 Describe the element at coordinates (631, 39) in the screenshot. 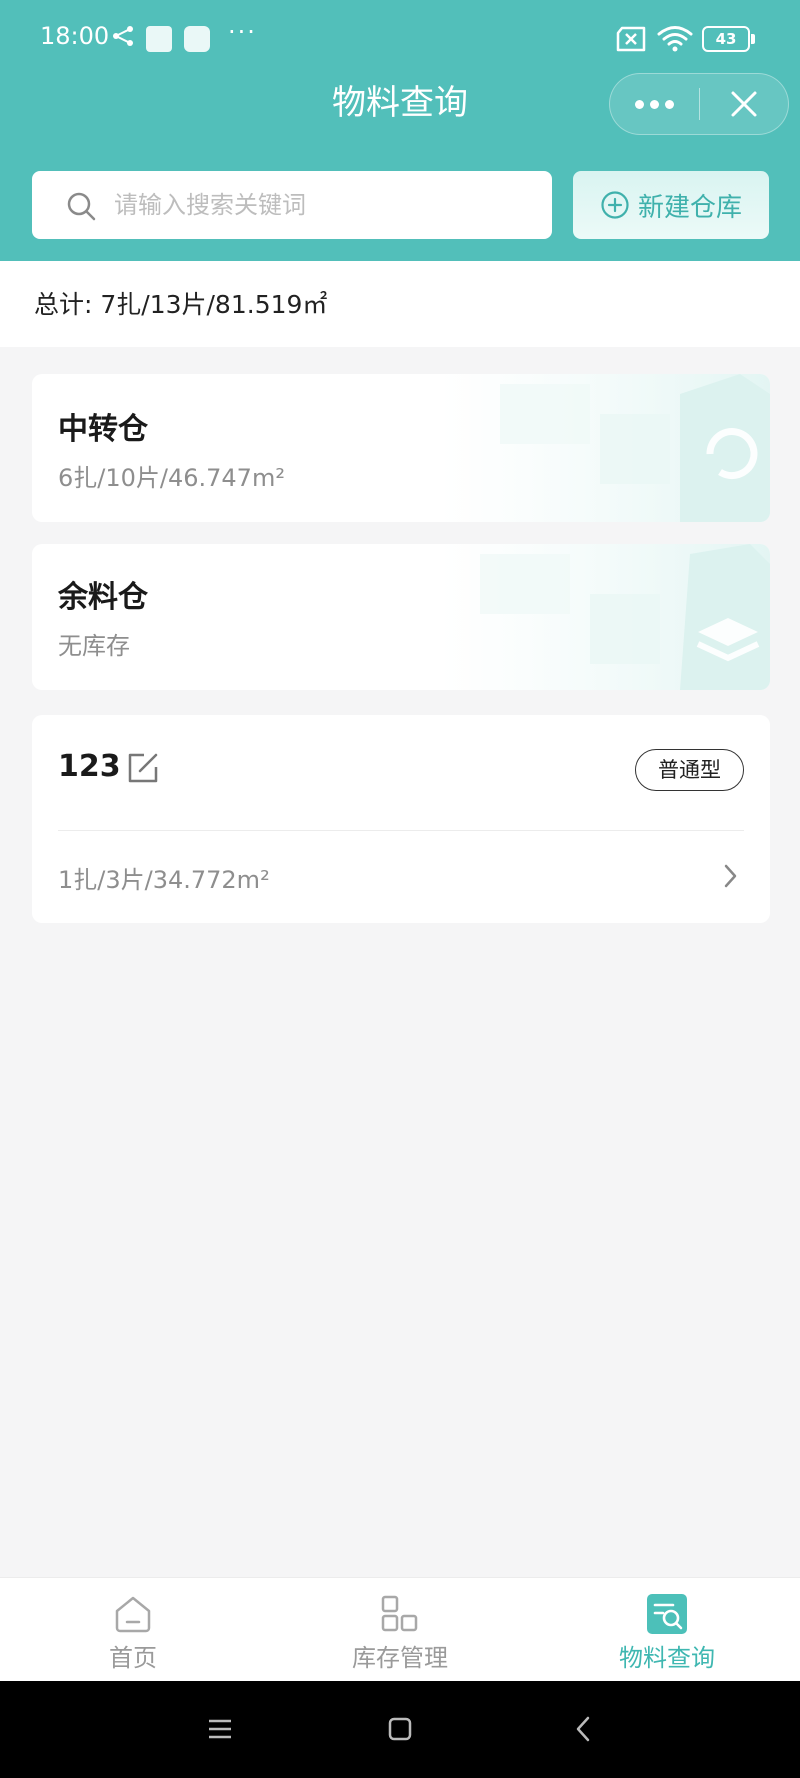

I see `sim-off-icon` at that location.